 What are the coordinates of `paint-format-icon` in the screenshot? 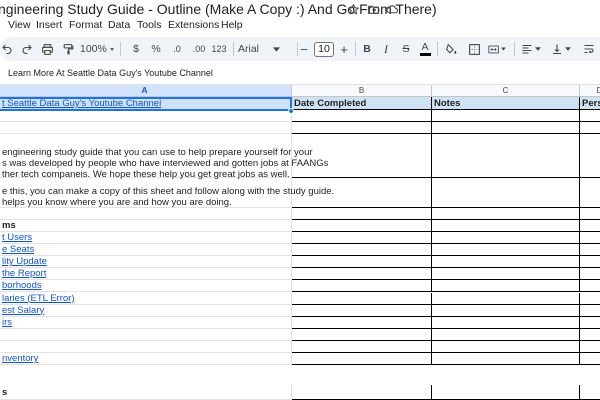 It's located at (68, 49).